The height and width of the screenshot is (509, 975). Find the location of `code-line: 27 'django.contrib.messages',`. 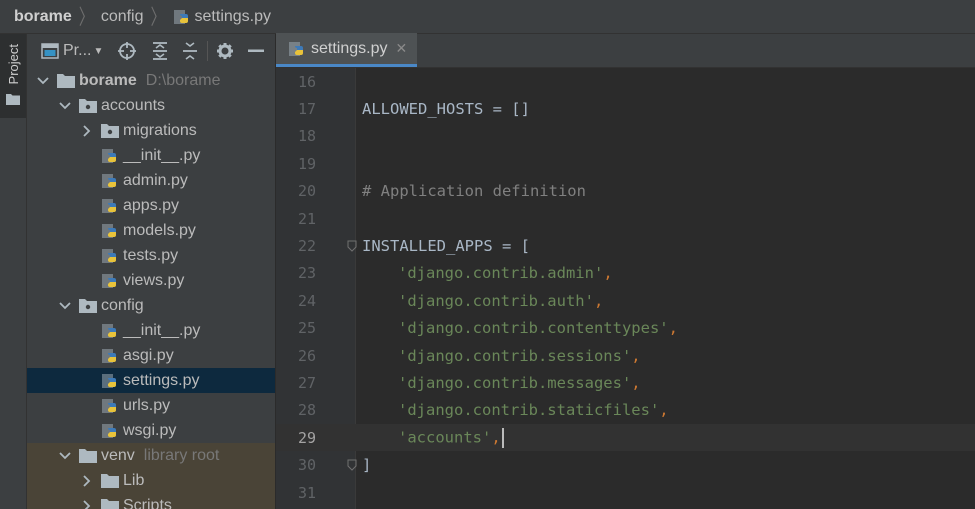

code-line: 27 'django.contrib.messages', is located at coordinates (625, 382).